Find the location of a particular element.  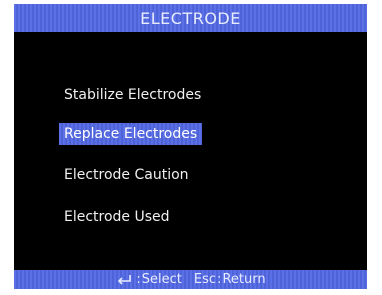

menu-item-electrode-caution: Electrode Caution is located at coordinates (126, 175).